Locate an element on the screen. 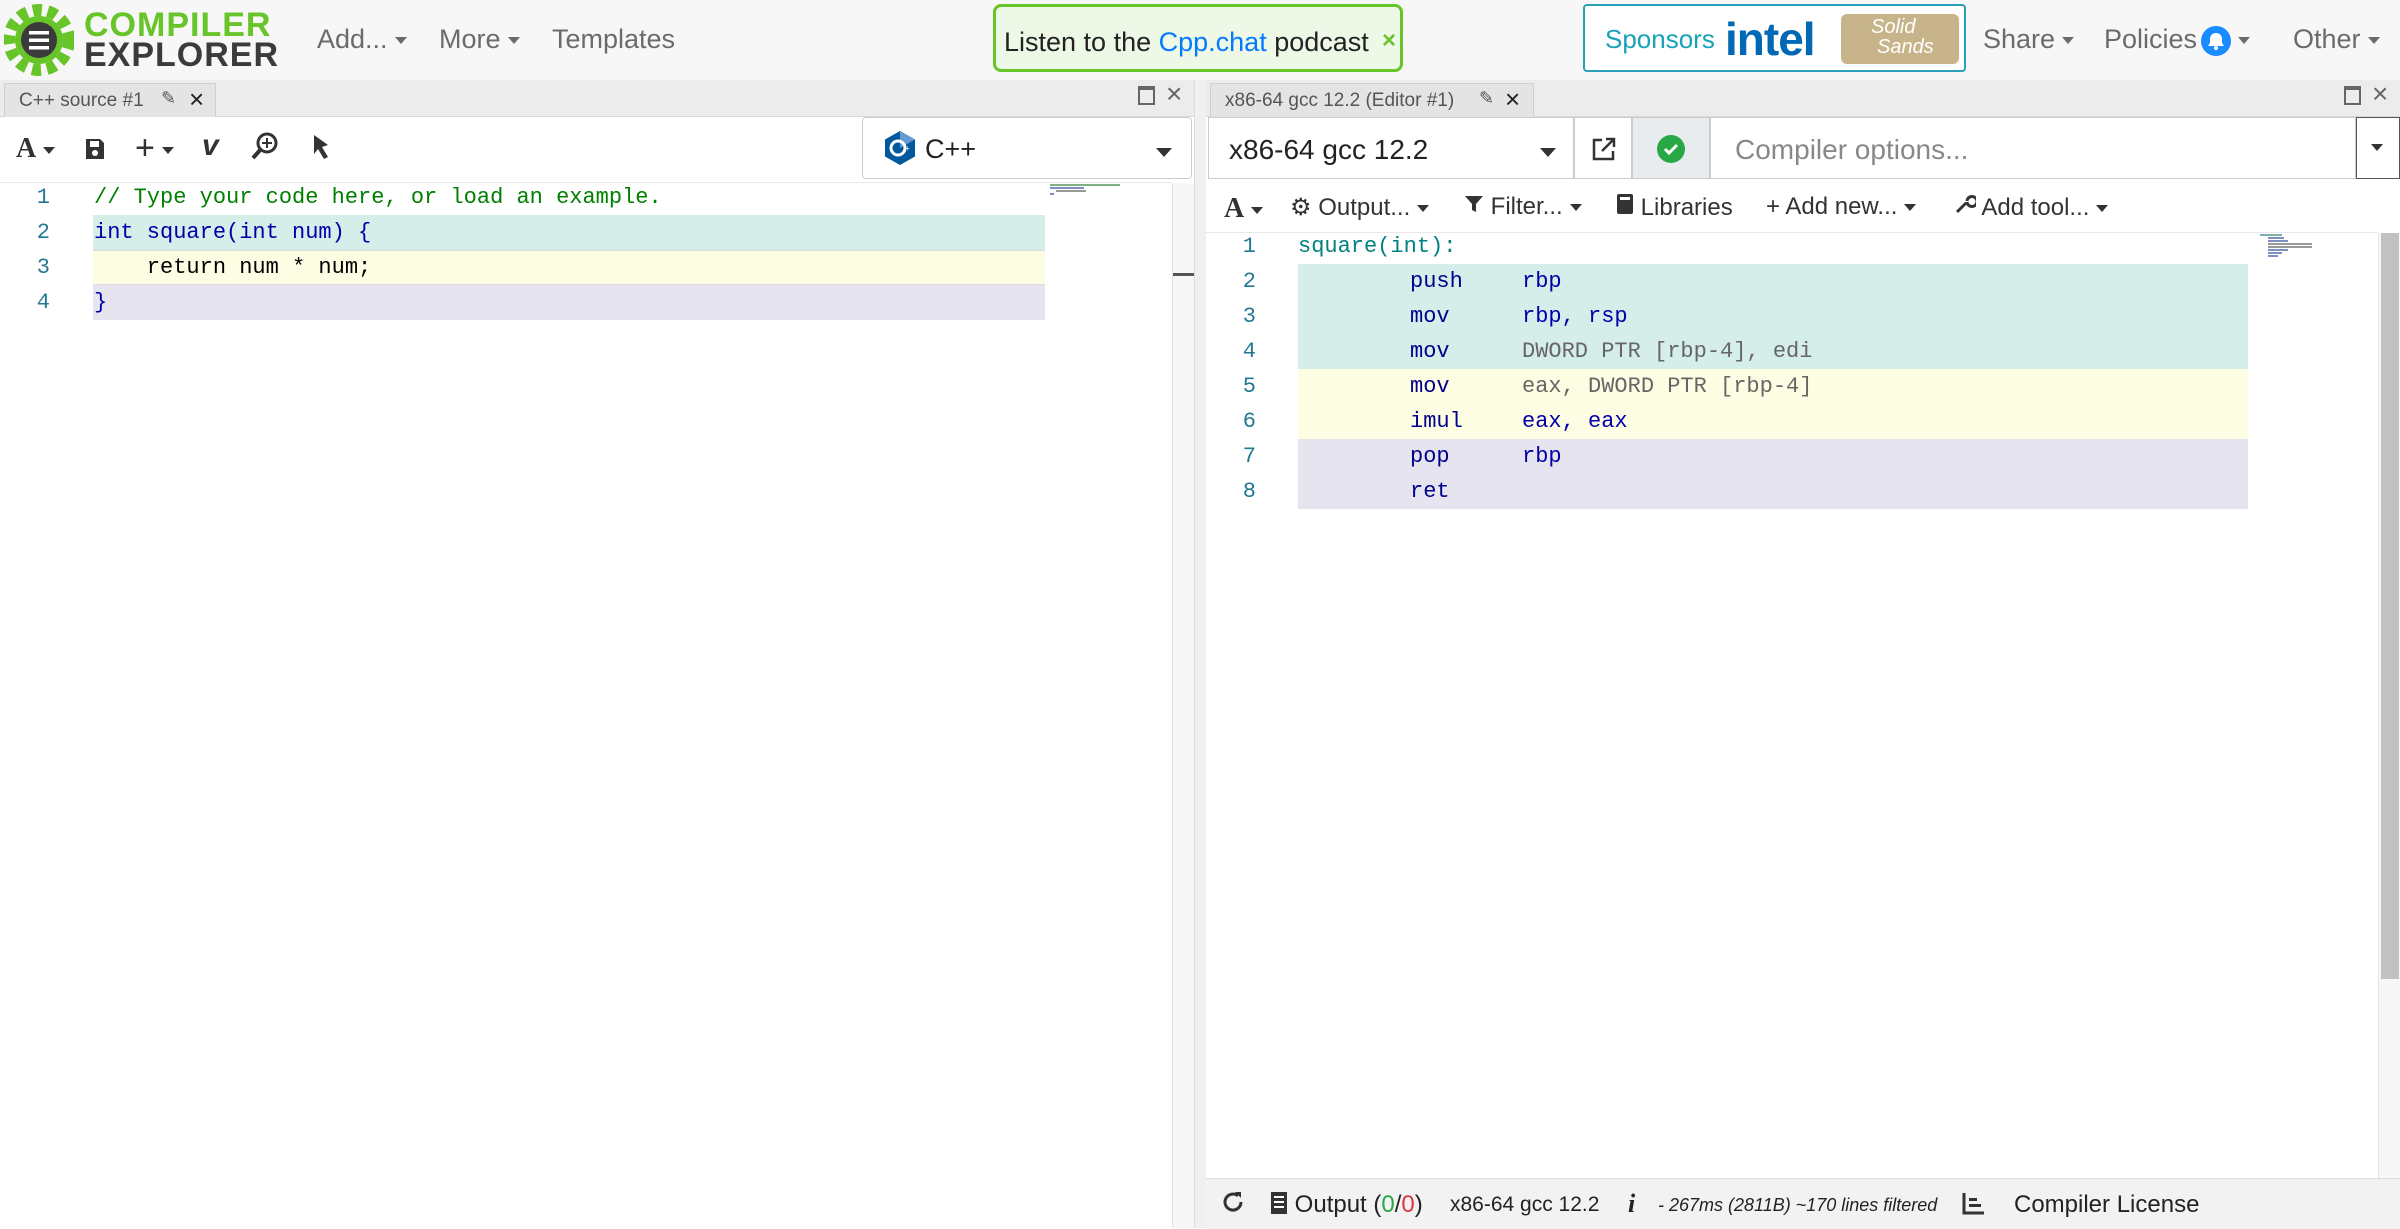 The image size is (2400, 1229). asm-operands: eax, DWORD PTR [rbp-4] is located at coordinates (1667, 386).